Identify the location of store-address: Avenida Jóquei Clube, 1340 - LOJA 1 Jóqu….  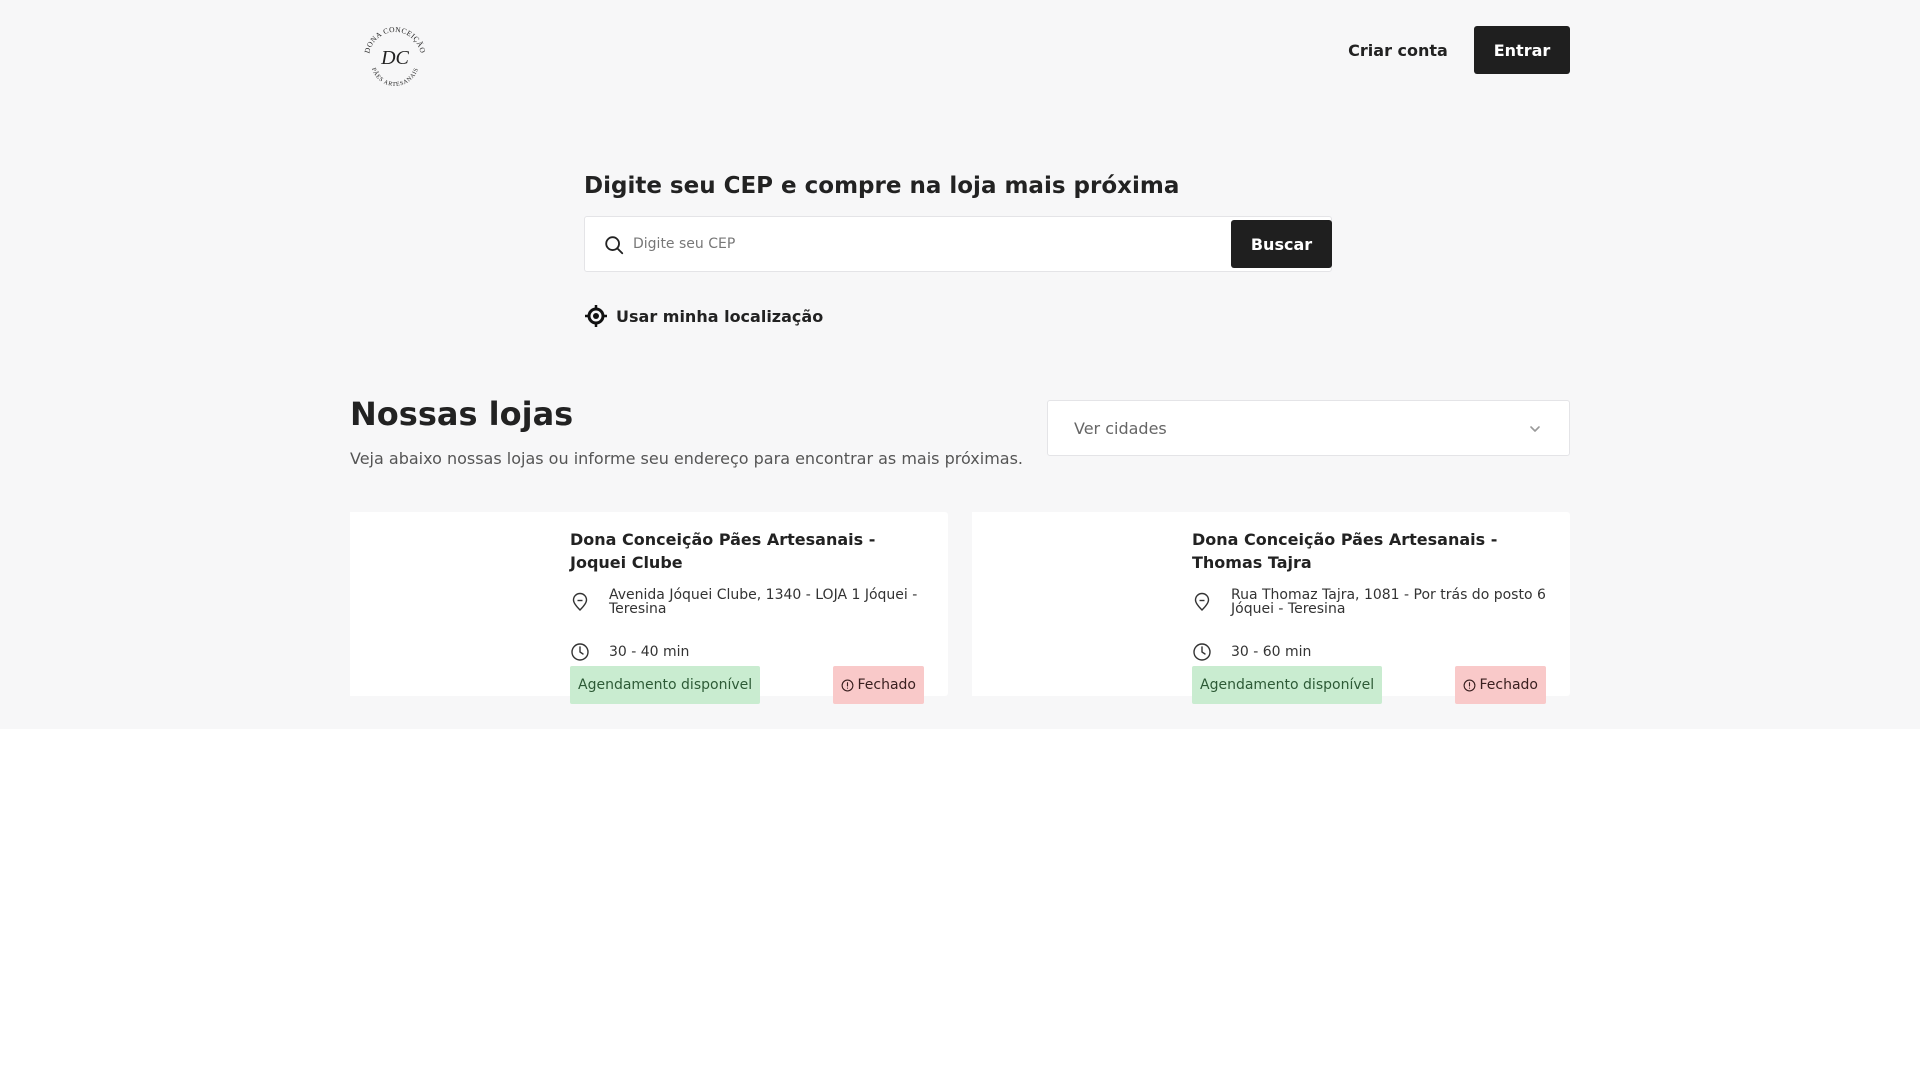
(763, 602).